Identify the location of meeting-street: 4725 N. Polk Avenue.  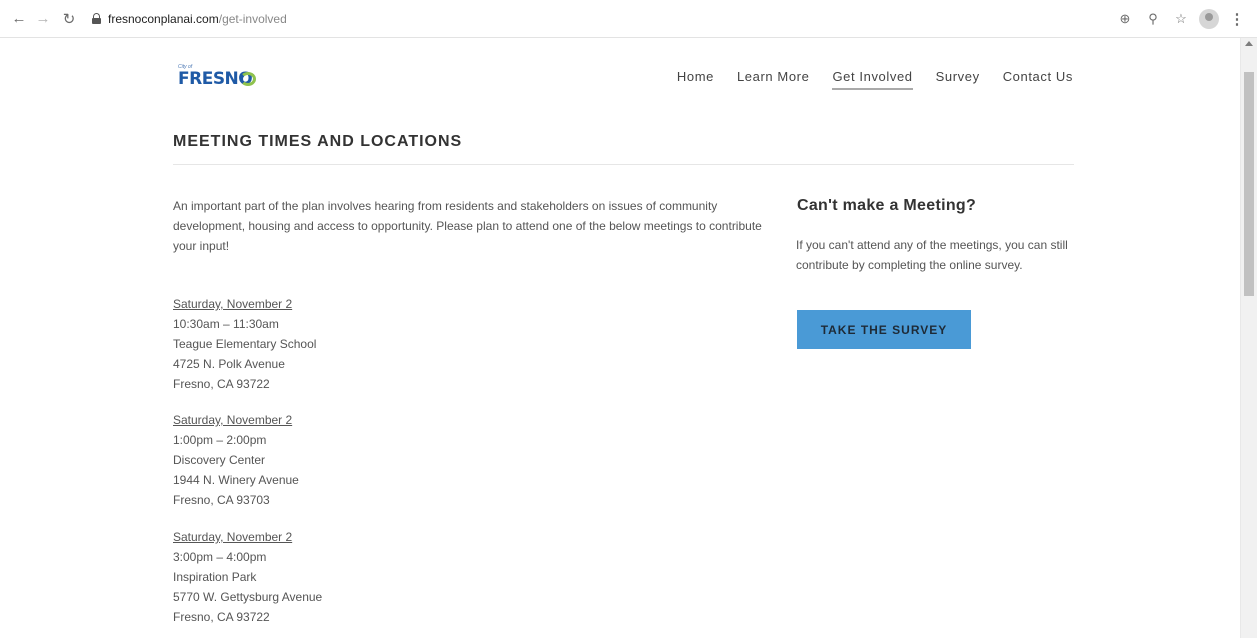
(229, 364).